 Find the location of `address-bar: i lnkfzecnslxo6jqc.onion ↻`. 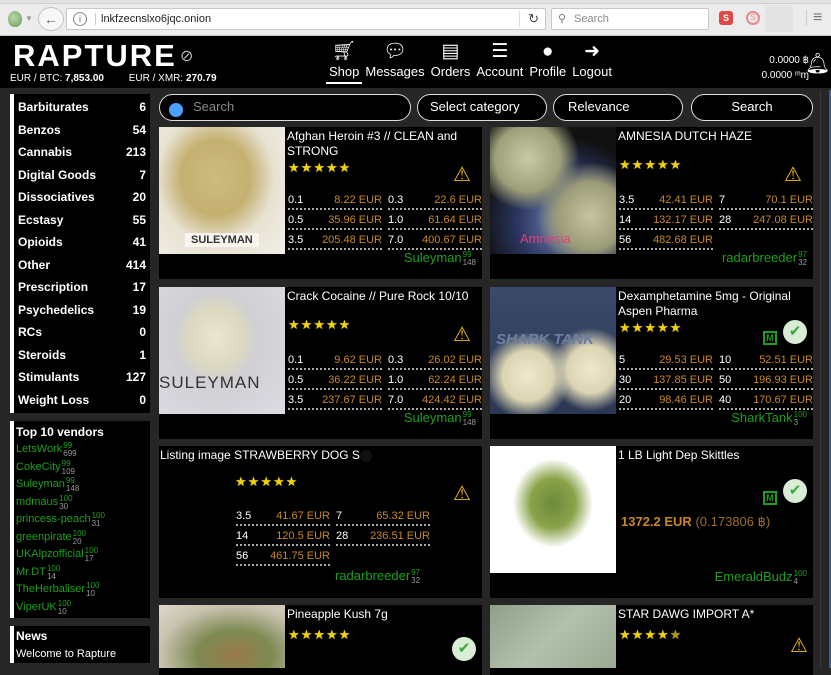

address-bar: i lnkfzecnslxo6jqc.onion ↻ is located at coordinates (306, 19).